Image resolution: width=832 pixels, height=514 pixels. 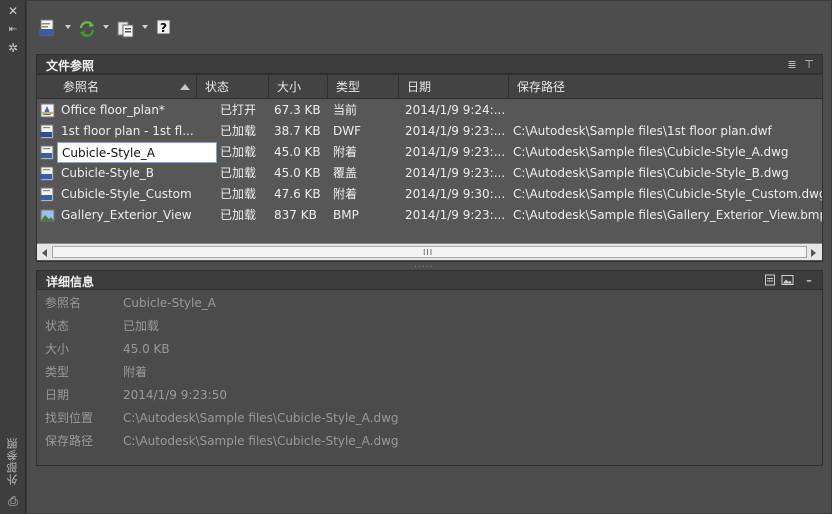 I want to click on horizontal-scrollbar: III, so click(x=429, y=251).